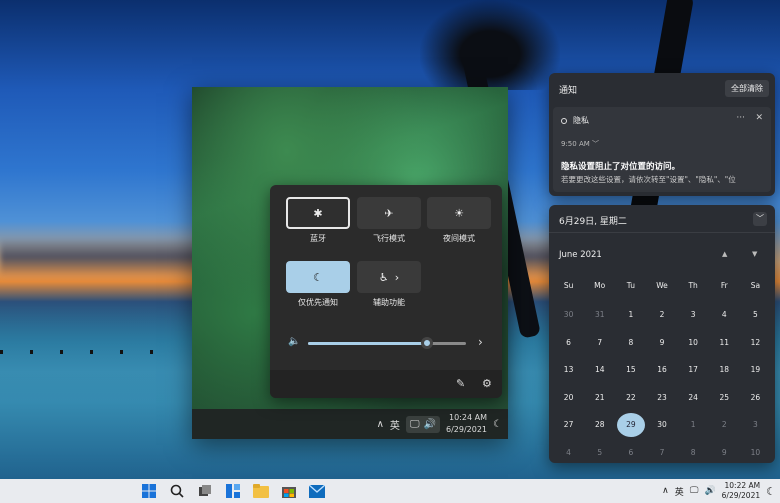  I want to click on calendar-day: 24, so click(693, 398).